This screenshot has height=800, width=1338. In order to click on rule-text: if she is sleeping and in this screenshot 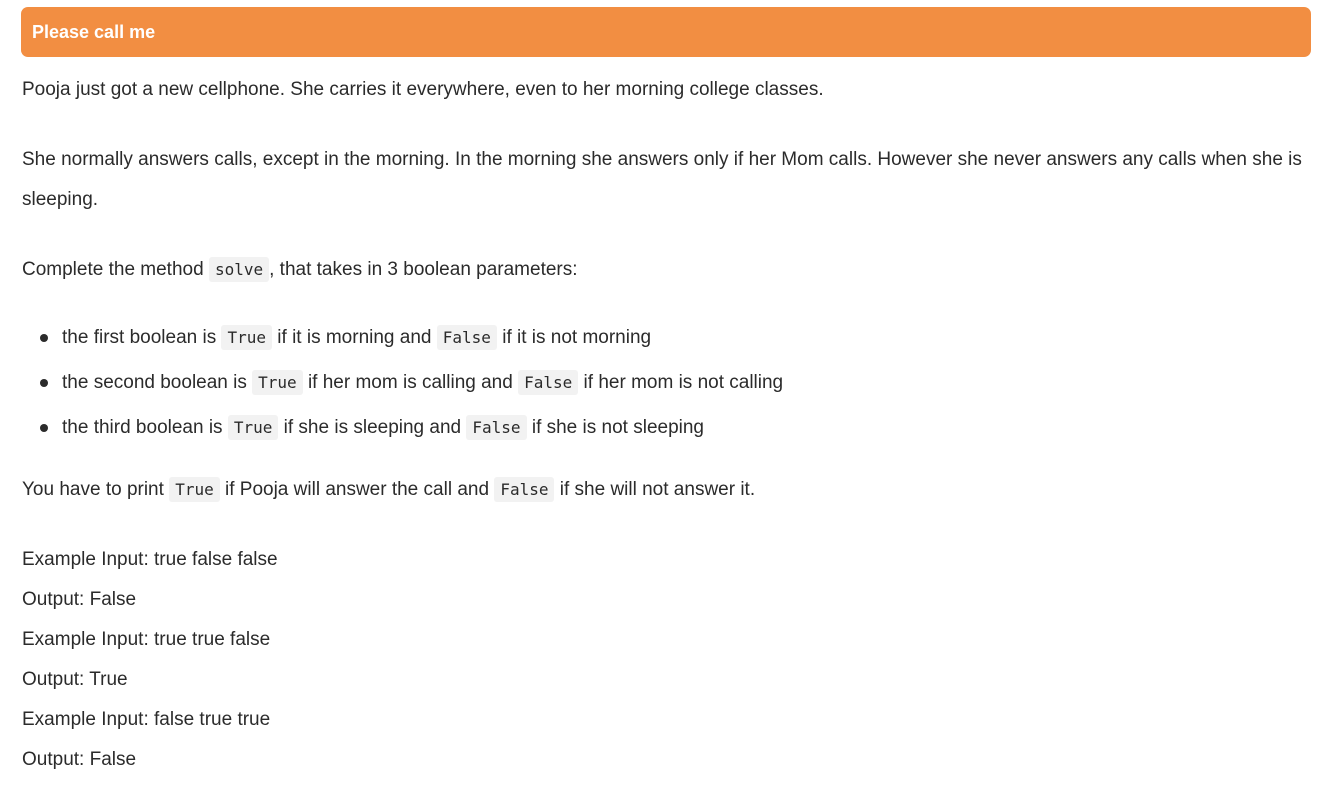, I will do `click(372, 427)`.